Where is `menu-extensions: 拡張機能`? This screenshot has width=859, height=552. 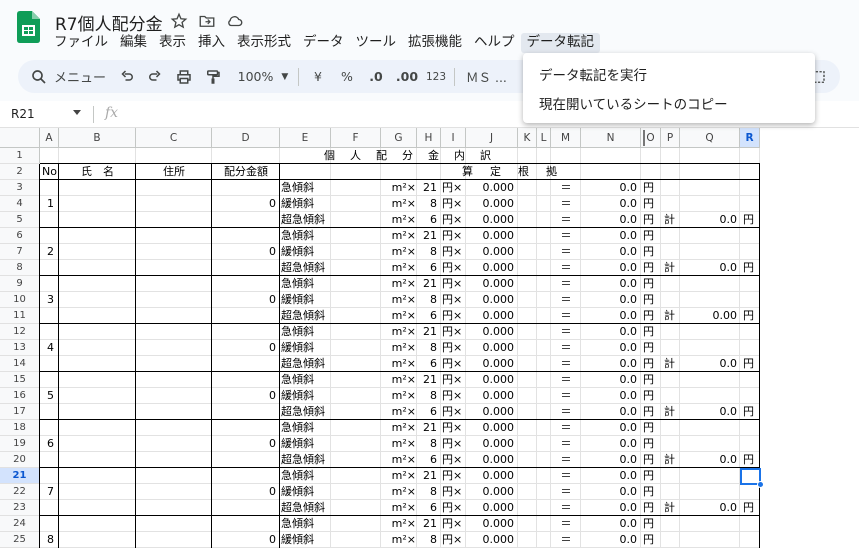 menu-extensions: 拡張機能 is located at coordinates (435, 43).